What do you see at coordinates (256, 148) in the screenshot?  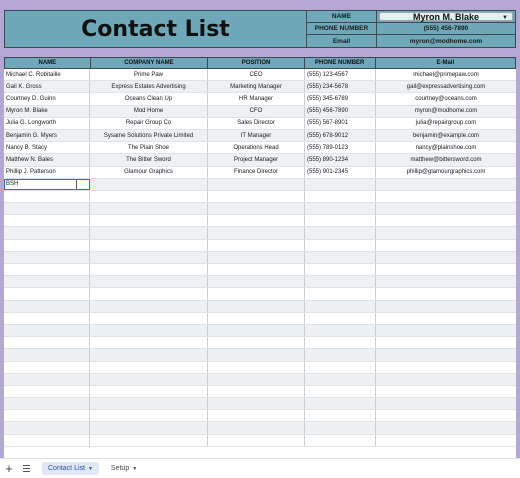 I see `table-cell: Operations Head` at bounding box center [256, 148].